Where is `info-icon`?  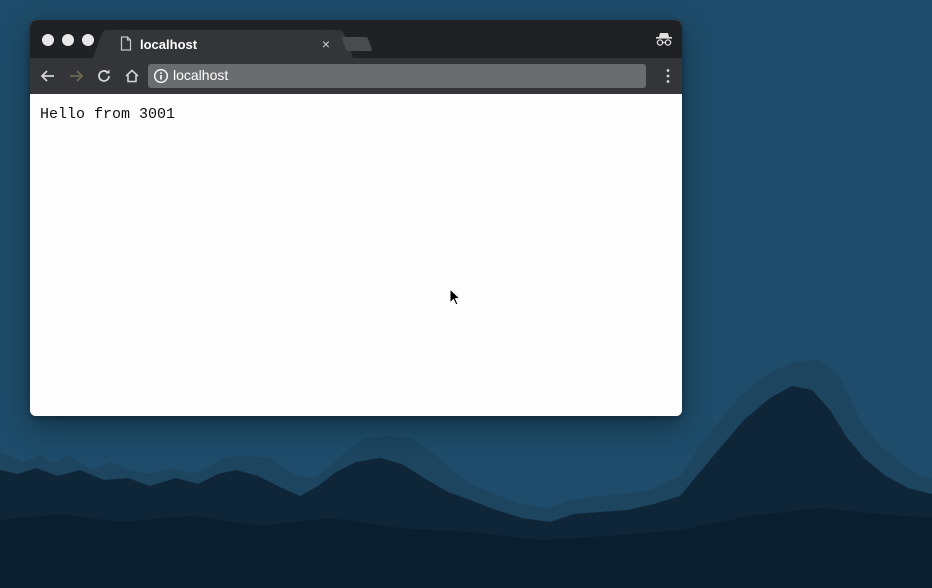
info-icon is located at coordinates (161, 78).